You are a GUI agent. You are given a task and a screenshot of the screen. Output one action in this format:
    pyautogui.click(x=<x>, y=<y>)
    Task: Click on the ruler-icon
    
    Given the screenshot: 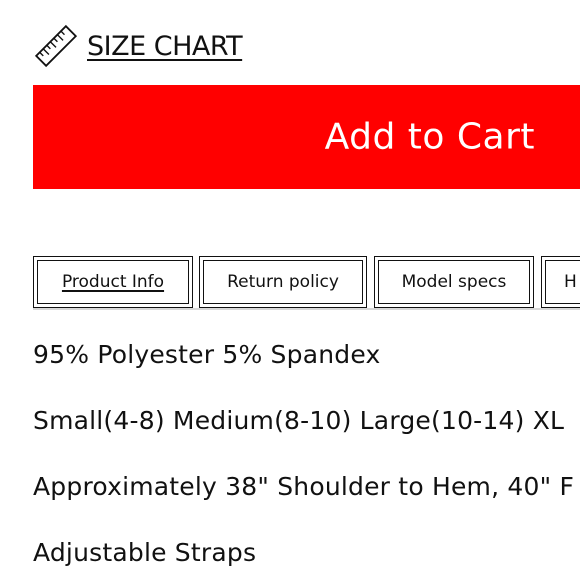 What is the action you would take?
    pyautogui.click(x=56, y=46)
    